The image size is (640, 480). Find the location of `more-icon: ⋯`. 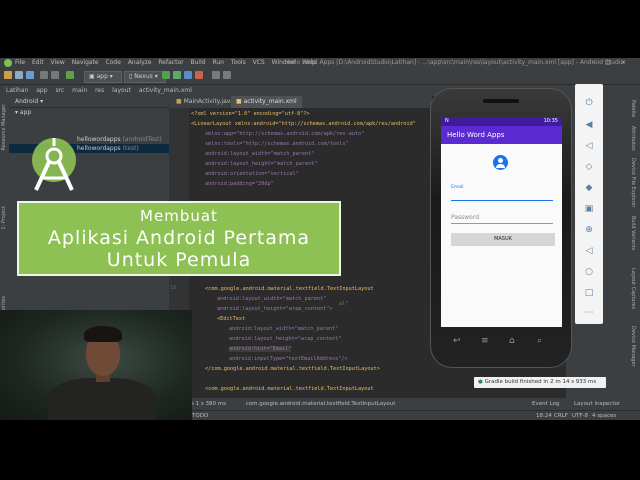

more-icon: ⋯ is located at coordinates (589, 313).